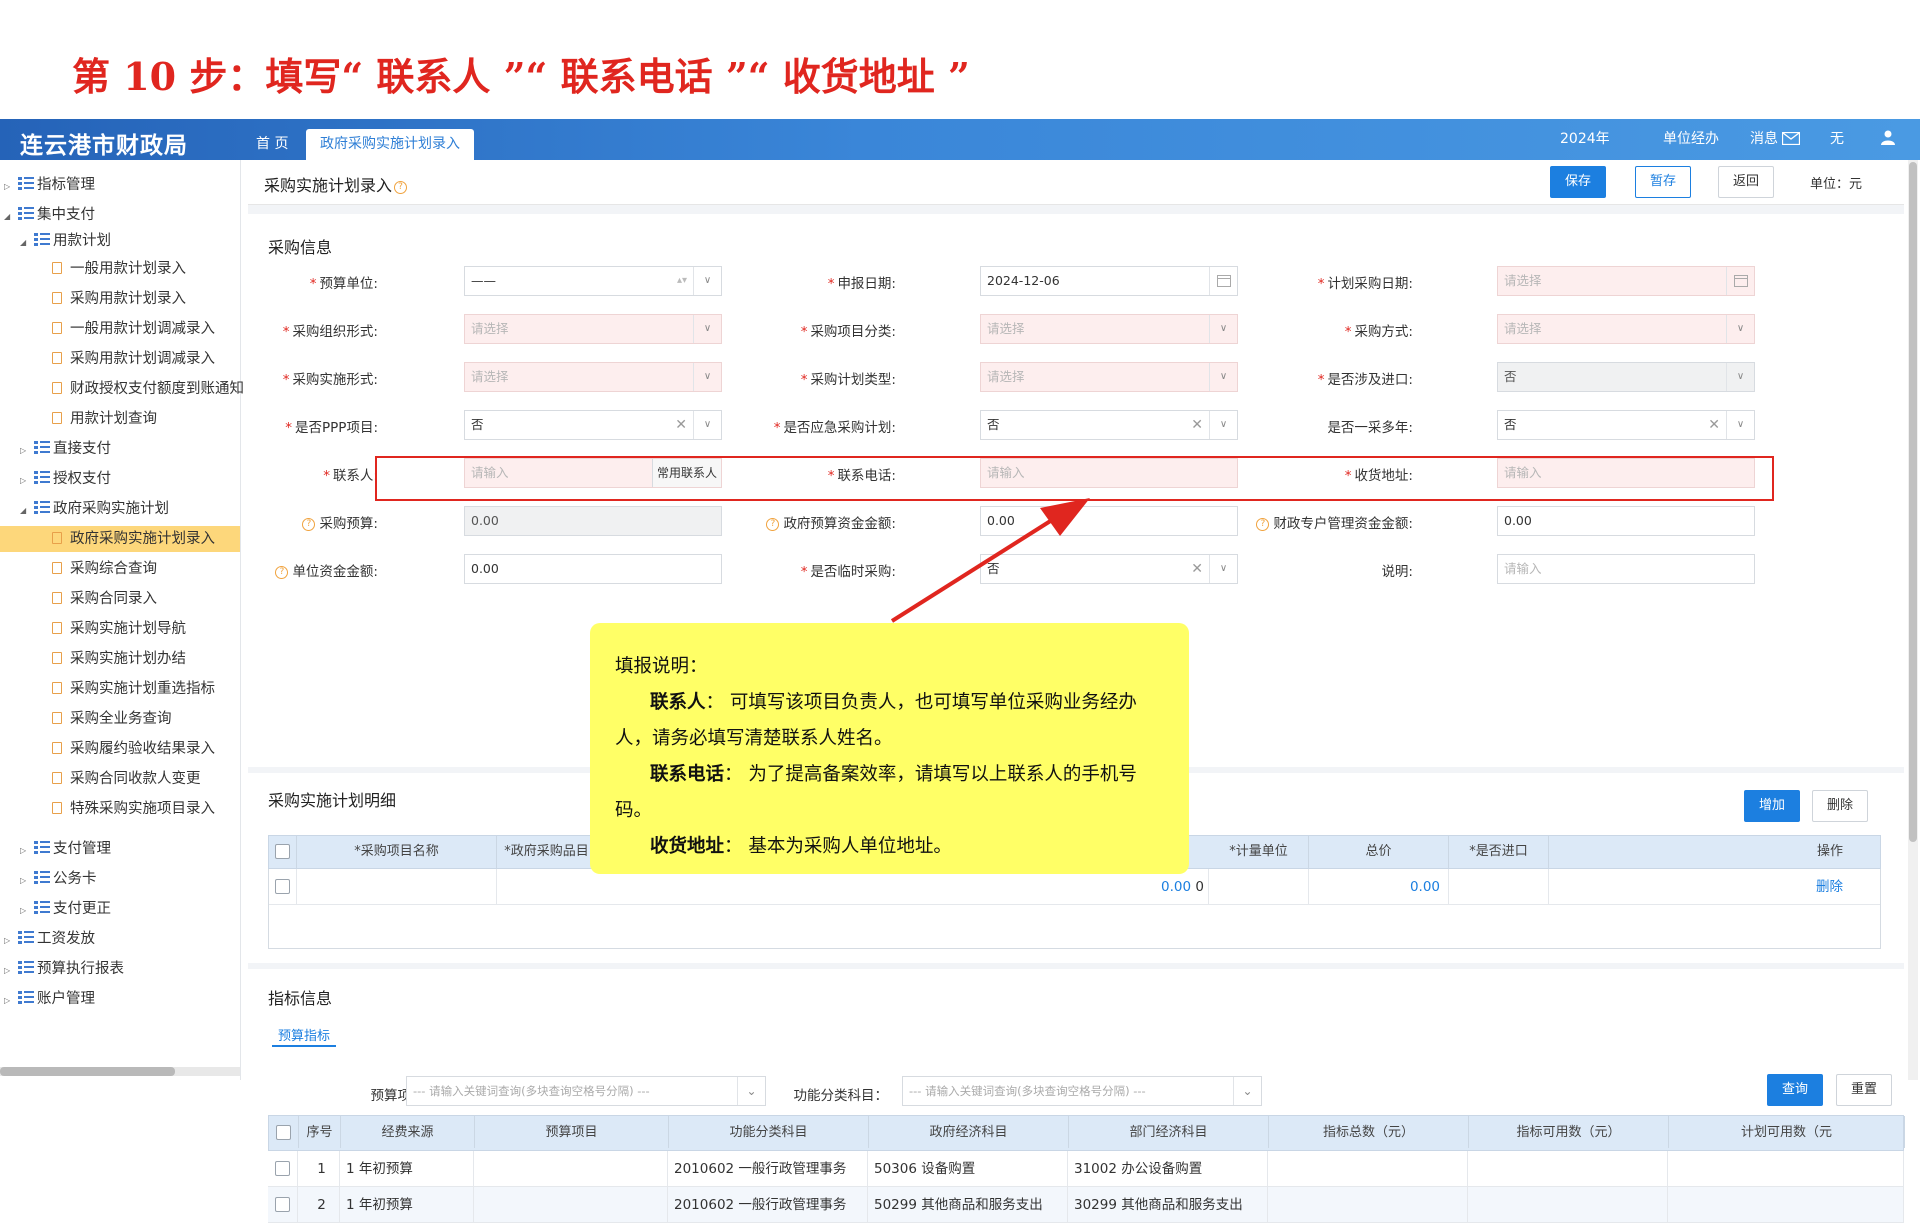 This screenshot has height=1223, width=1920. I want to click on import-cell, so click(1499, 887).